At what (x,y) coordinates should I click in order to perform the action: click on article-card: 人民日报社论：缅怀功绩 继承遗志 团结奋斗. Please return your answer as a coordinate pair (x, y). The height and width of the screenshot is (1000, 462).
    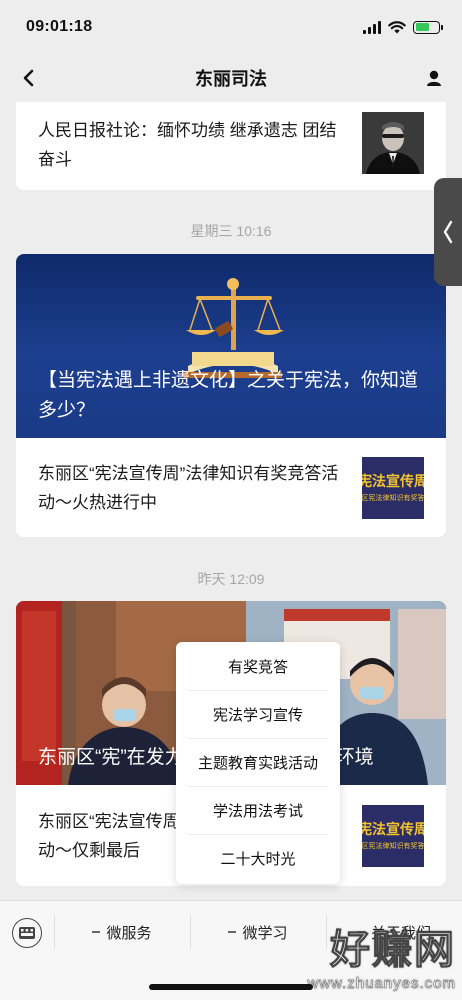
    Looking at the image, I should click on (231, 146).